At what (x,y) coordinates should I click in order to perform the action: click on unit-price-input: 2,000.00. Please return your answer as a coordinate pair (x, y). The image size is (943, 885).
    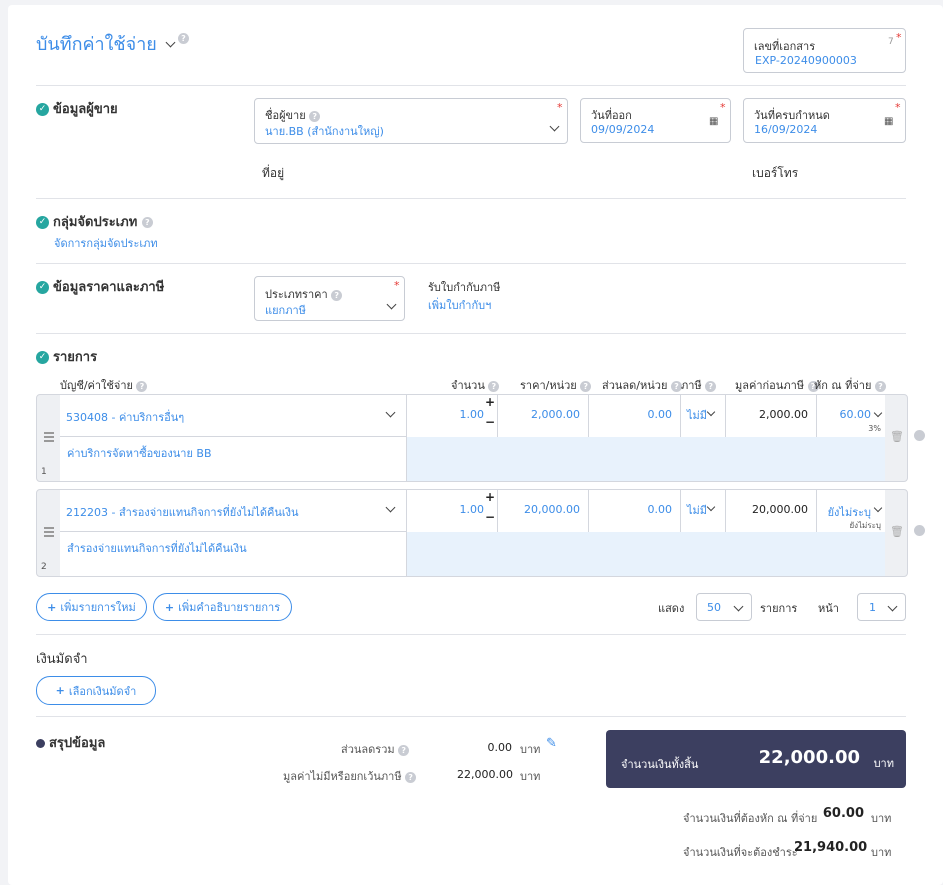
    Looking at the image, I should click on (543, 416).